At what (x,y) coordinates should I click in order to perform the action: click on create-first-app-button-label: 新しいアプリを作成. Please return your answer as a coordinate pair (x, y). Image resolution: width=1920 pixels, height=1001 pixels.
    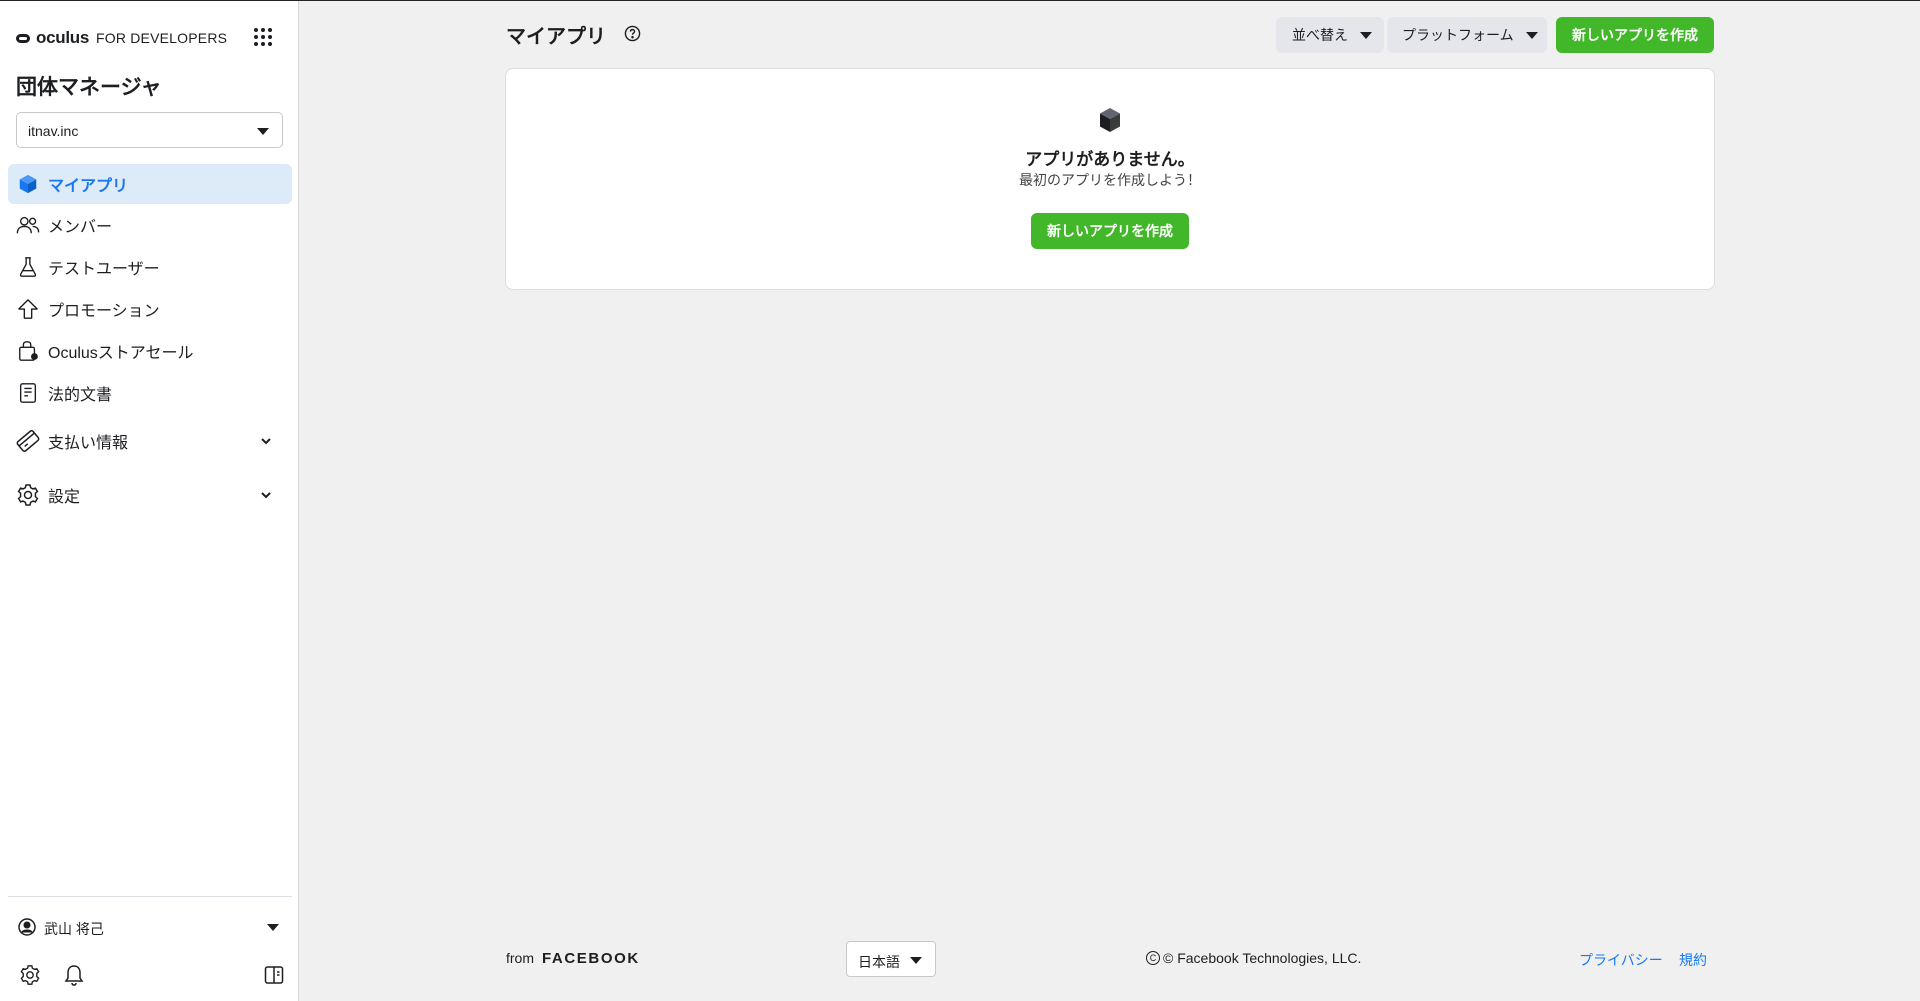
    Looking at the image, I should click on (1110, 231).